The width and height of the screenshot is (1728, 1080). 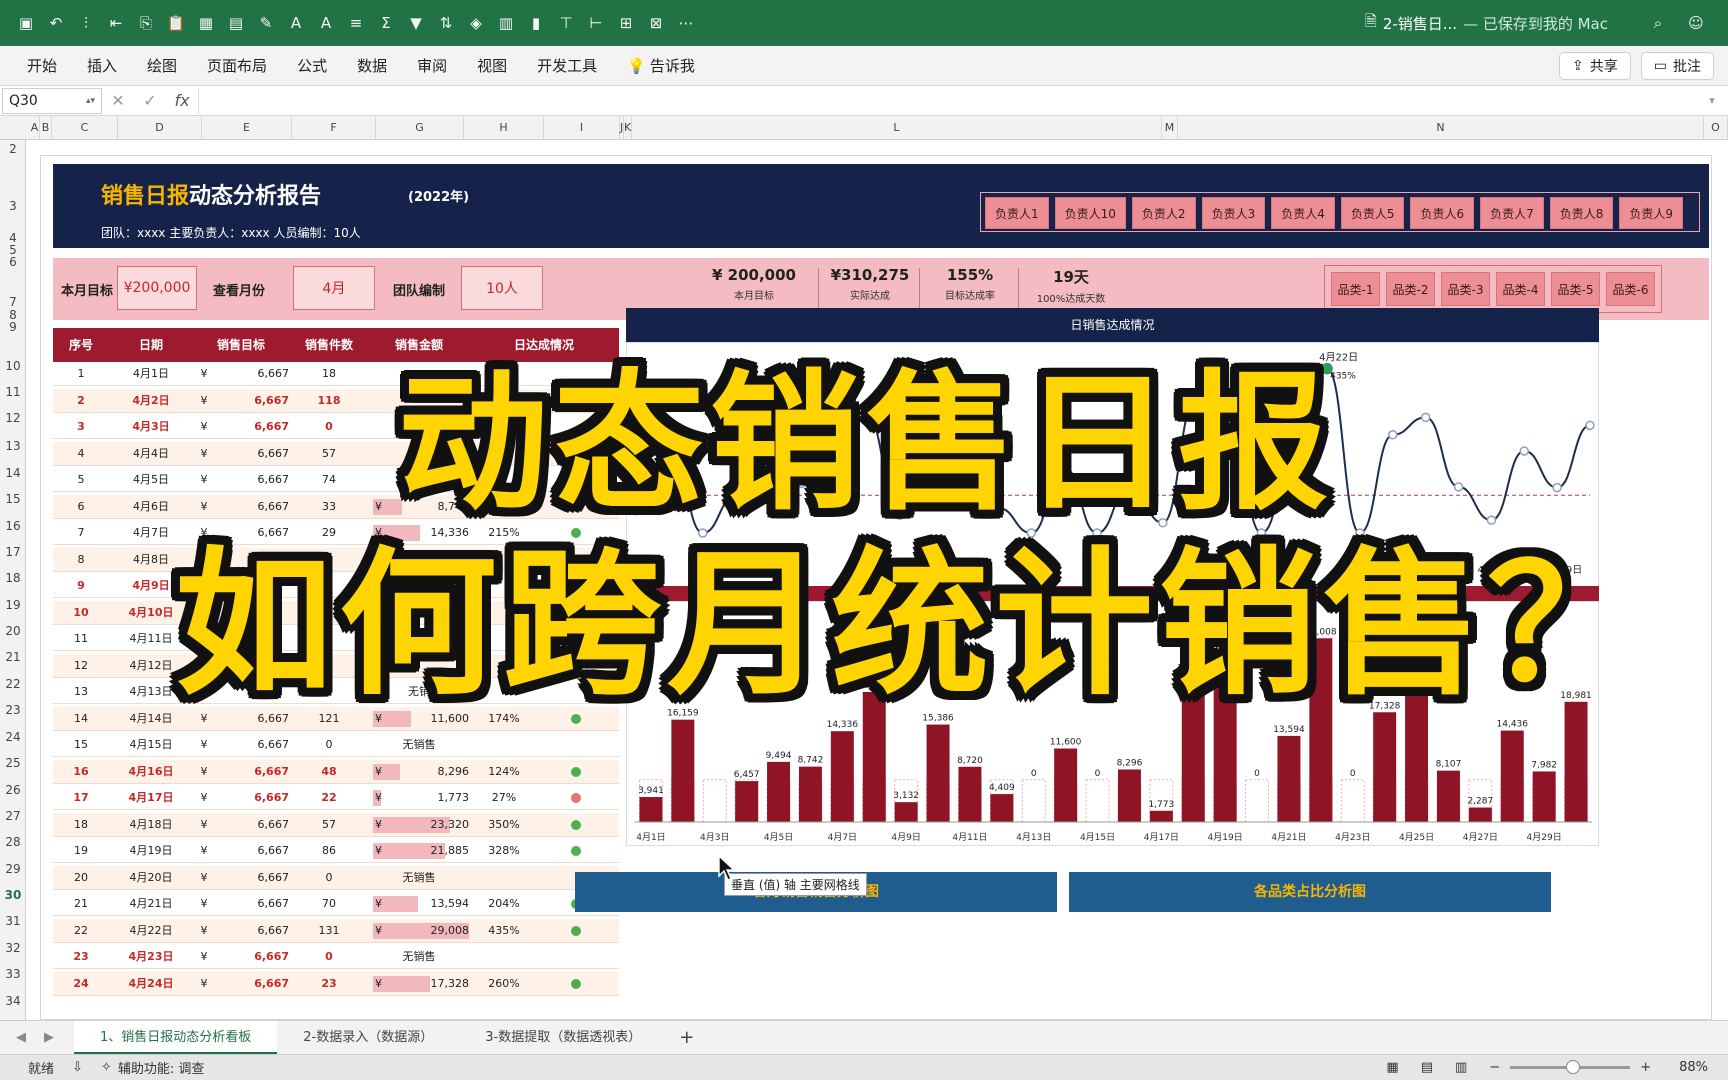 What do you see at coordinates (116, 23) in the screenshot?
I see `indent-icon: ⇤` at bounding box center [116, 23].